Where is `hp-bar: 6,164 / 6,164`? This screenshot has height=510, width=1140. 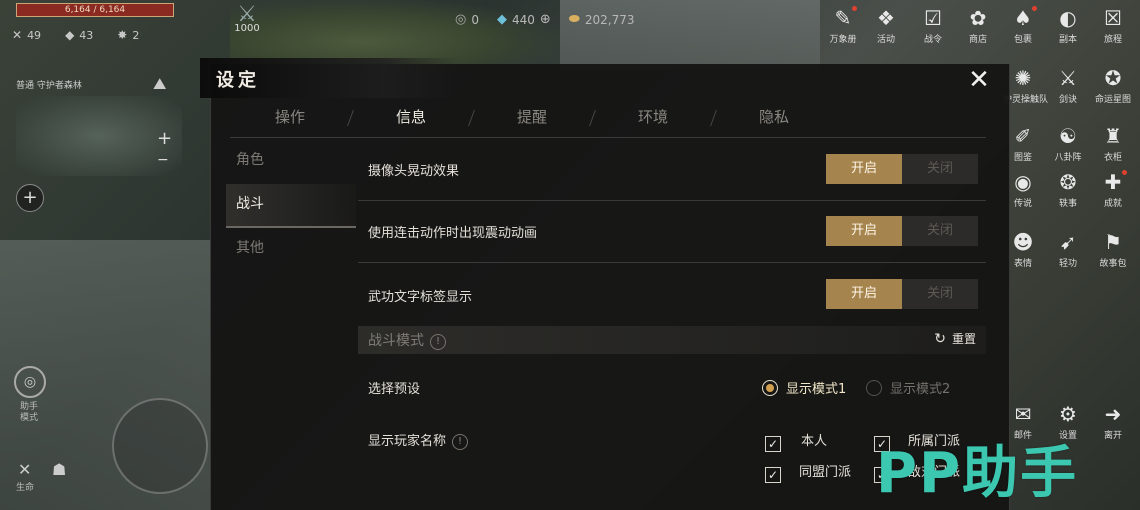
hp-bar: 6,164 / 6,164 is located at coordinates (95, 10).